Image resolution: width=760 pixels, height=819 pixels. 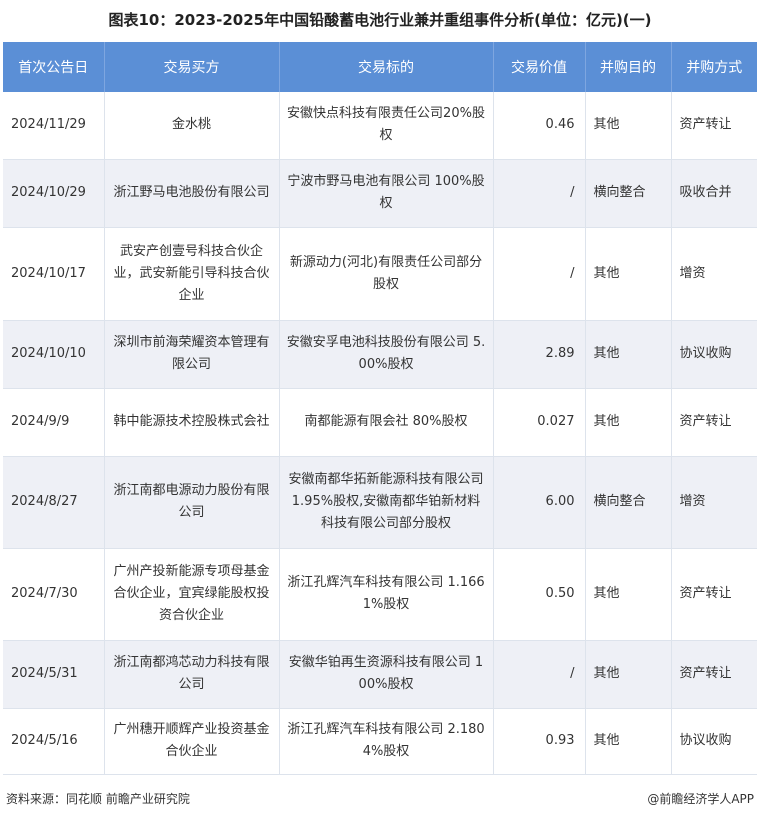 I want to click on cell-date: 2024/5/31, so click(x=54, y=674).